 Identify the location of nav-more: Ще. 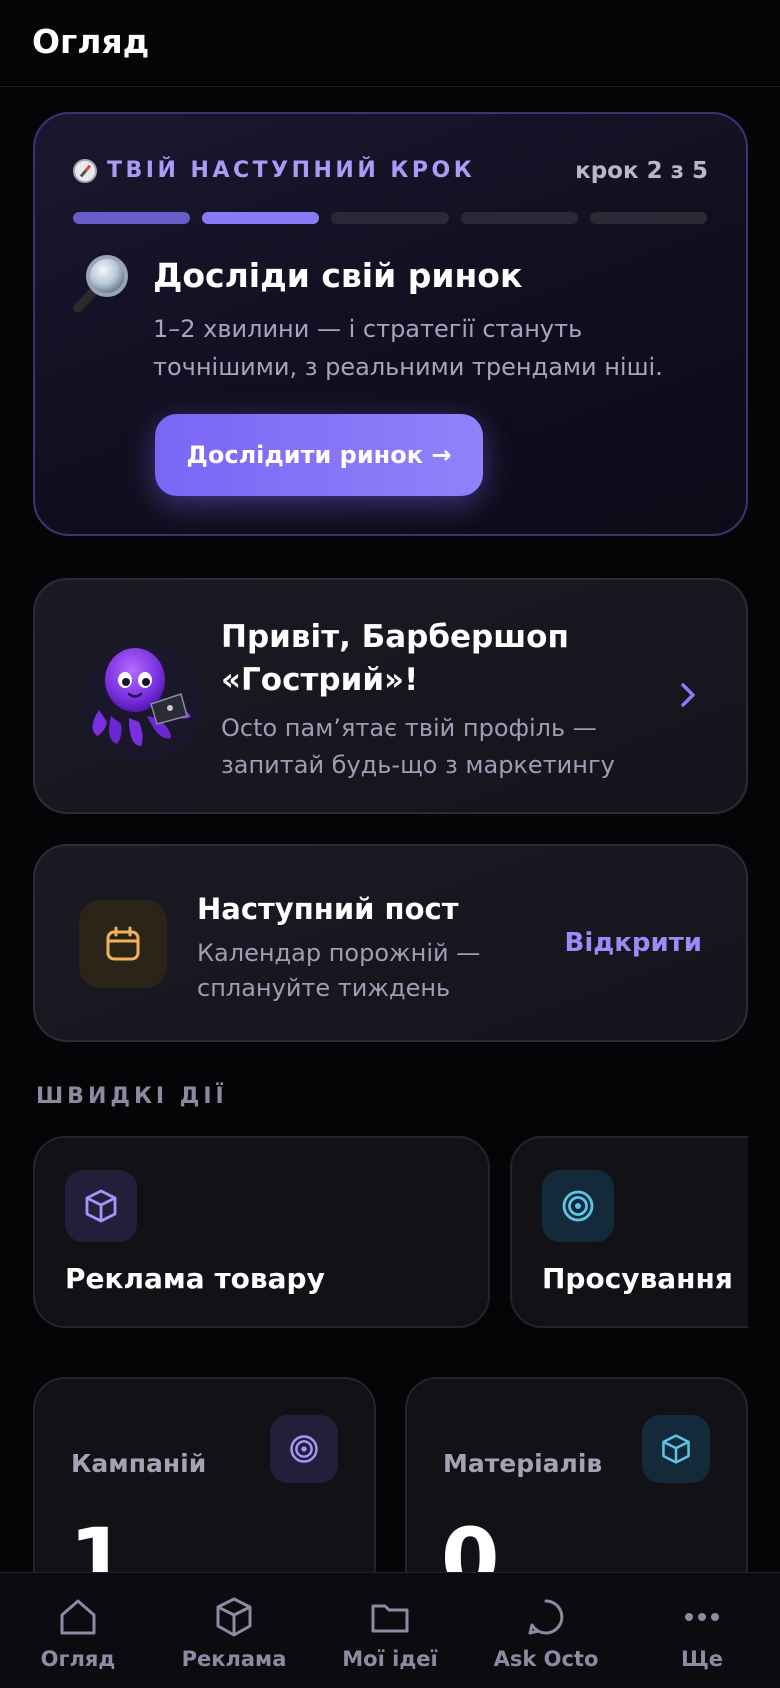
(702, 1630).